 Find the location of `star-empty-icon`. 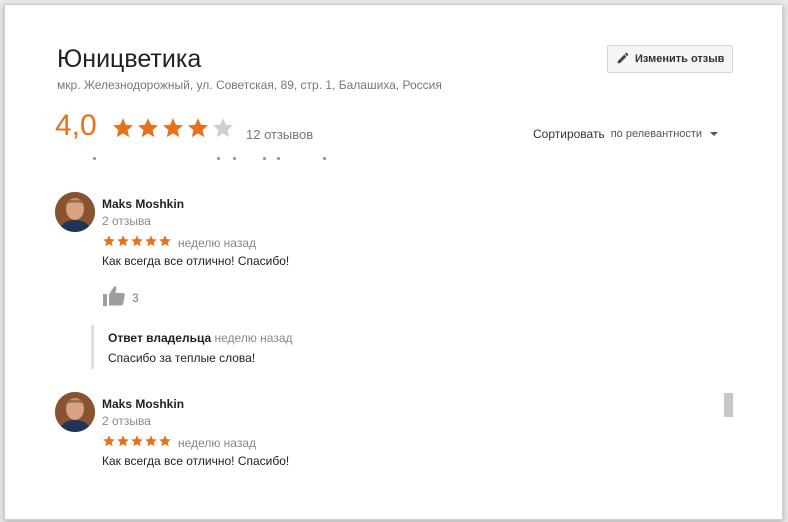

star-empty-icon is located at coordinates (223, 130).